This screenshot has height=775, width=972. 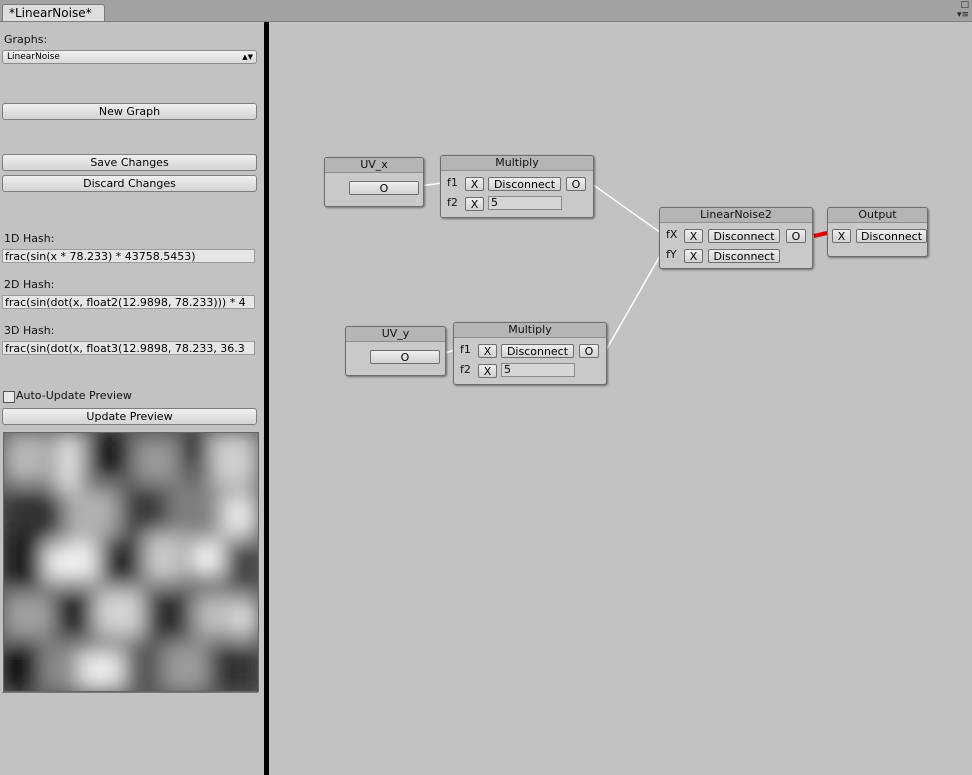 I want to click on update-preview-button: Update Preview, so click(x=129, y=416).